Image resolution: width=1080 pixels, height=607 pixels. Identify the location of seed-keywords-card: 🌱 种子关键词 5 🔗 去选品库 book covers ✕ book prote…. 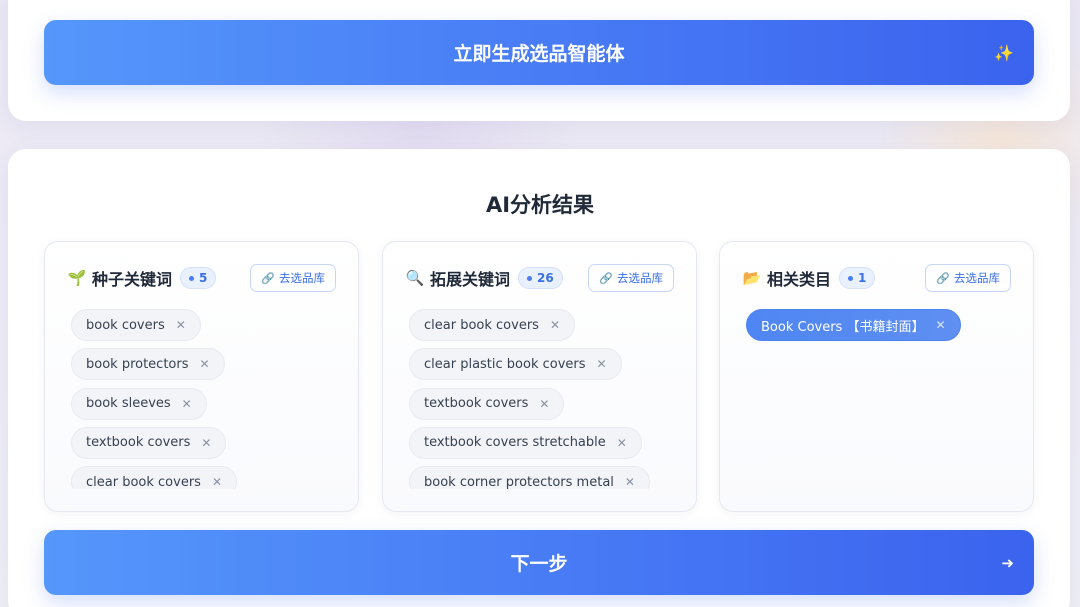
(201, 376).